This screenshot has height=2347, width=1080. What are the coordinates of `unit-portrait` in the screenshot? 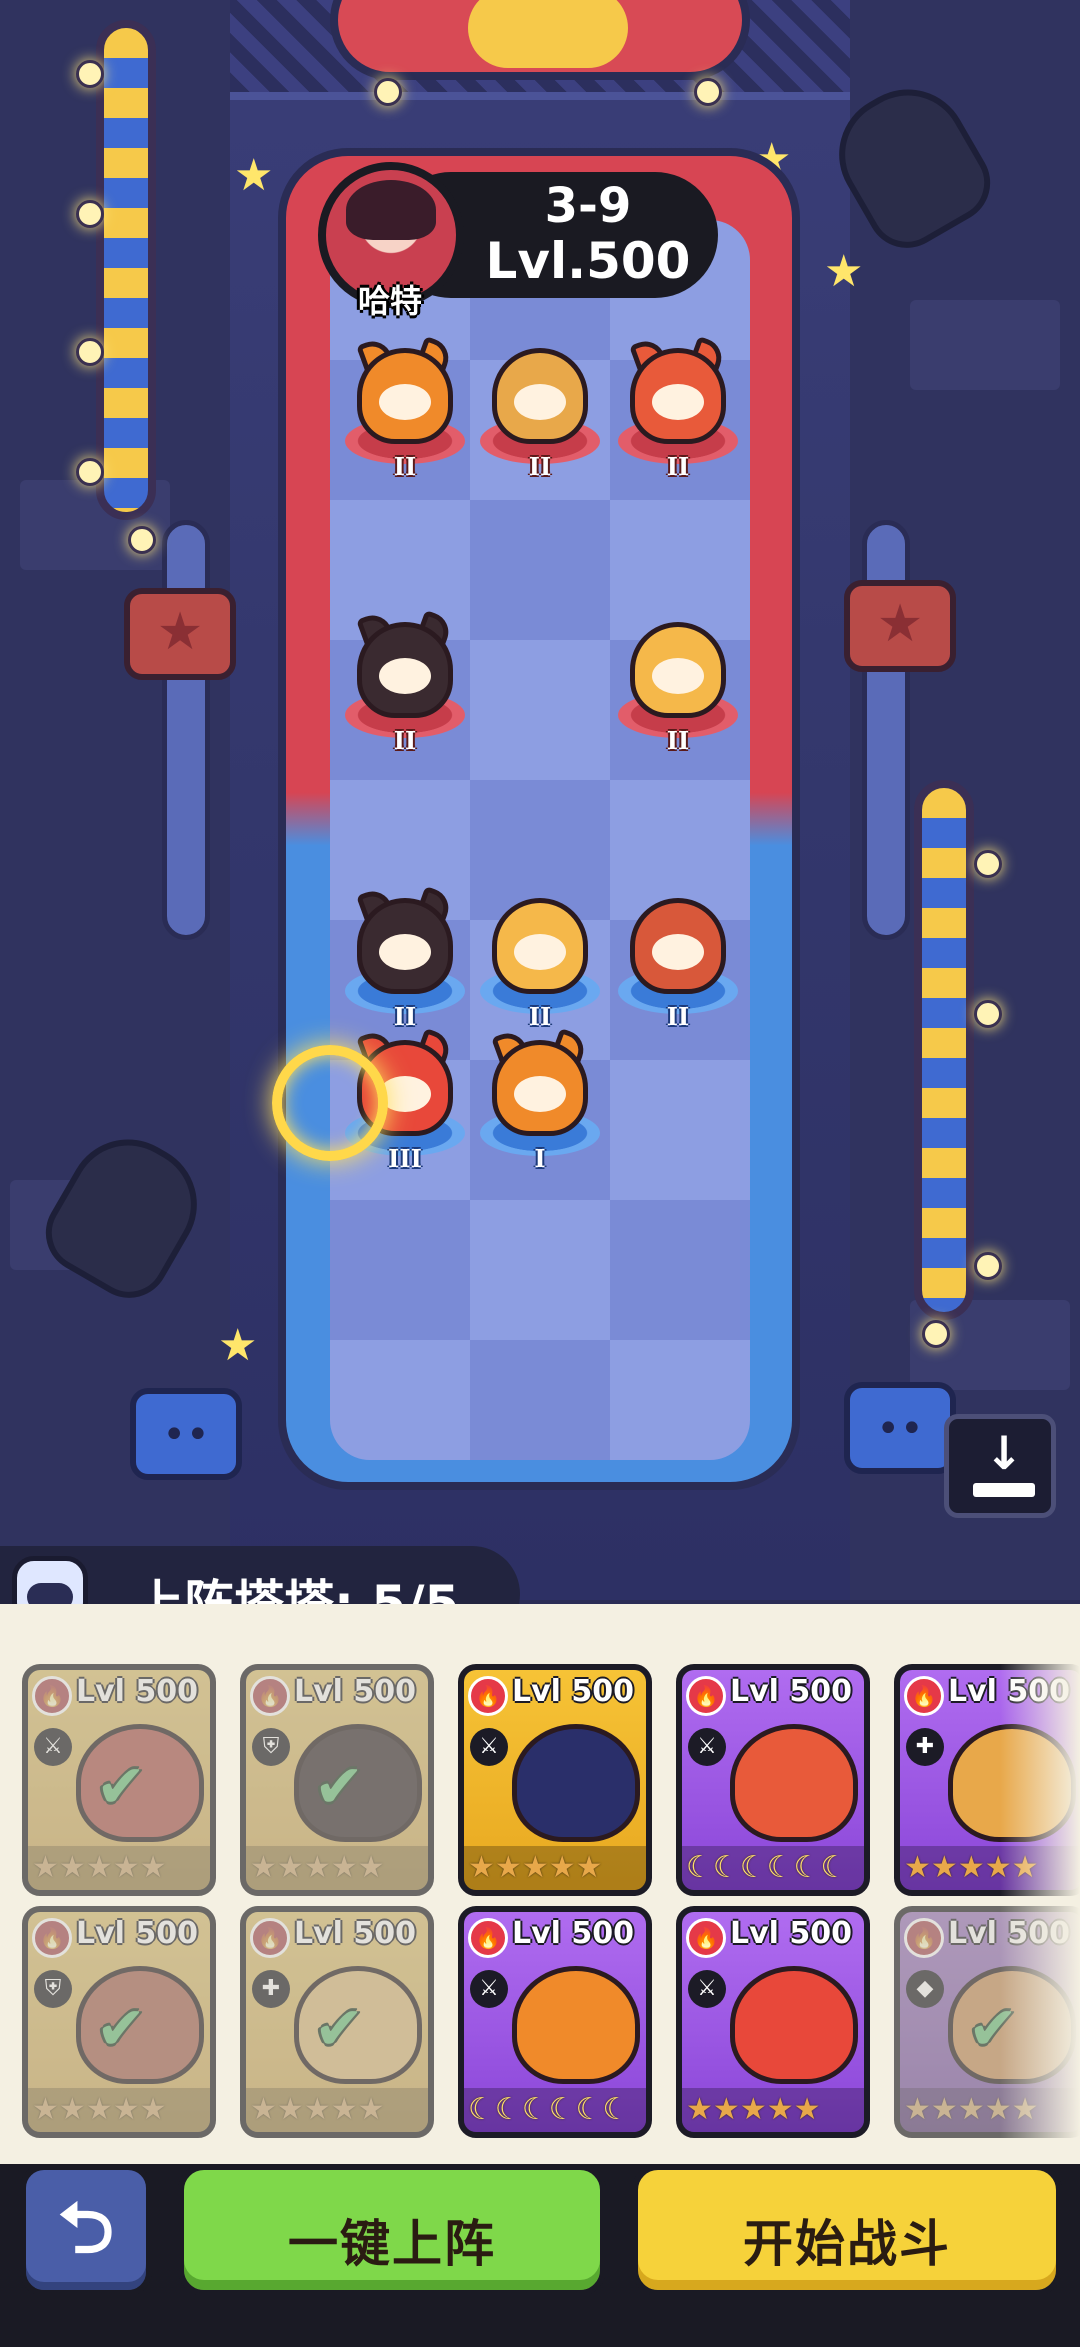 It's located at (576, 2025).